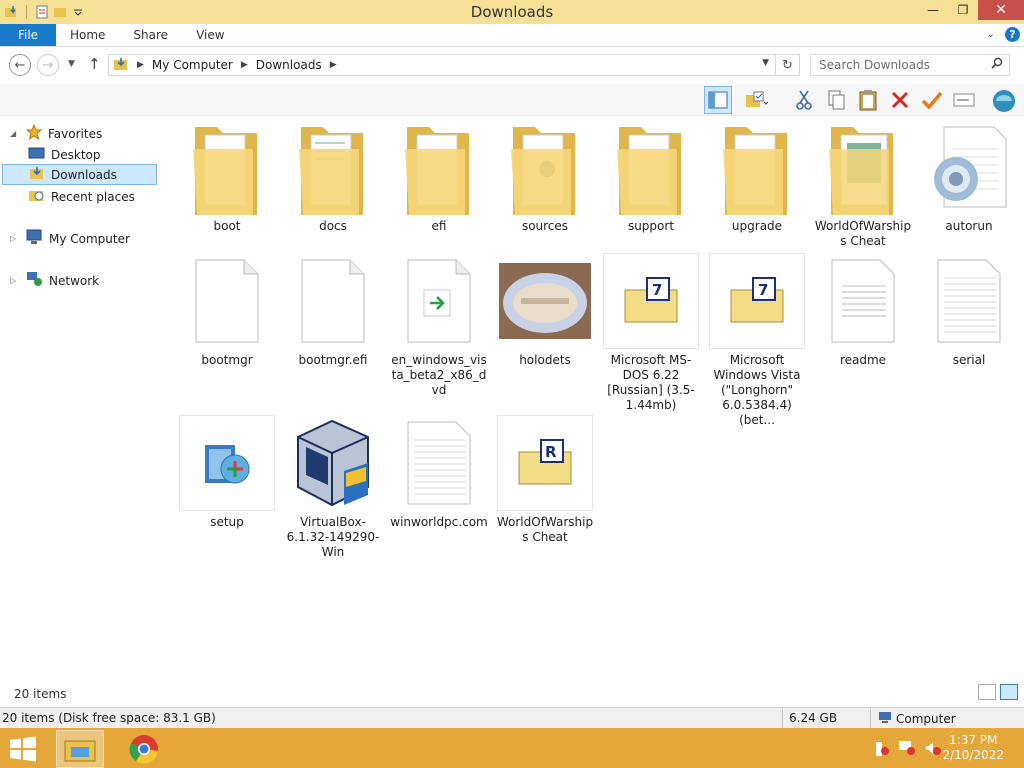 The width and height of the screenshot is (1024, 768). I want to click on breadcrumb-downloads: Downloads, so click(289, 65).